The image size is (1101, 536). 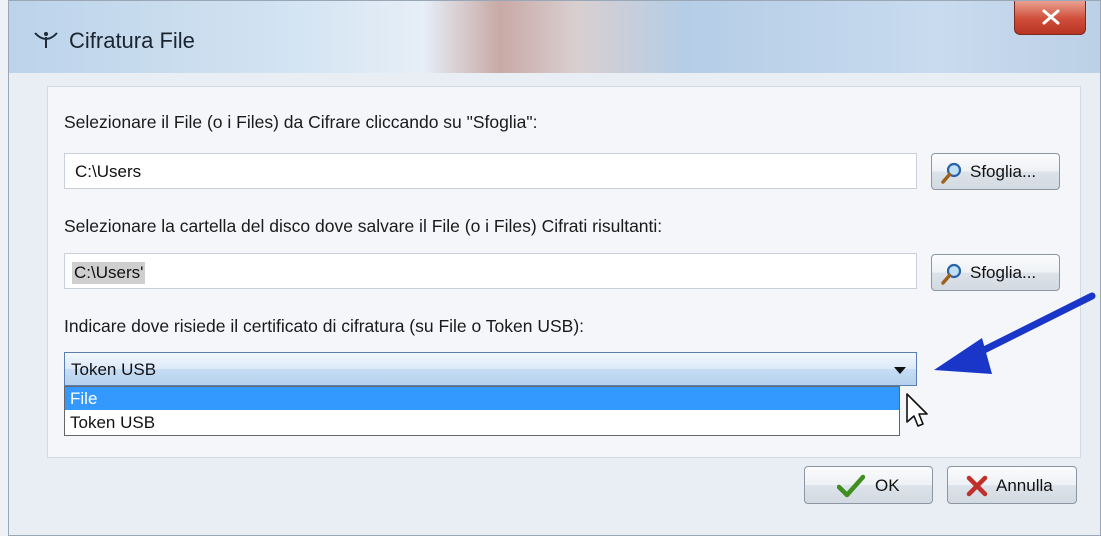 I want to click on close-button, so click(x=1050, y=18).